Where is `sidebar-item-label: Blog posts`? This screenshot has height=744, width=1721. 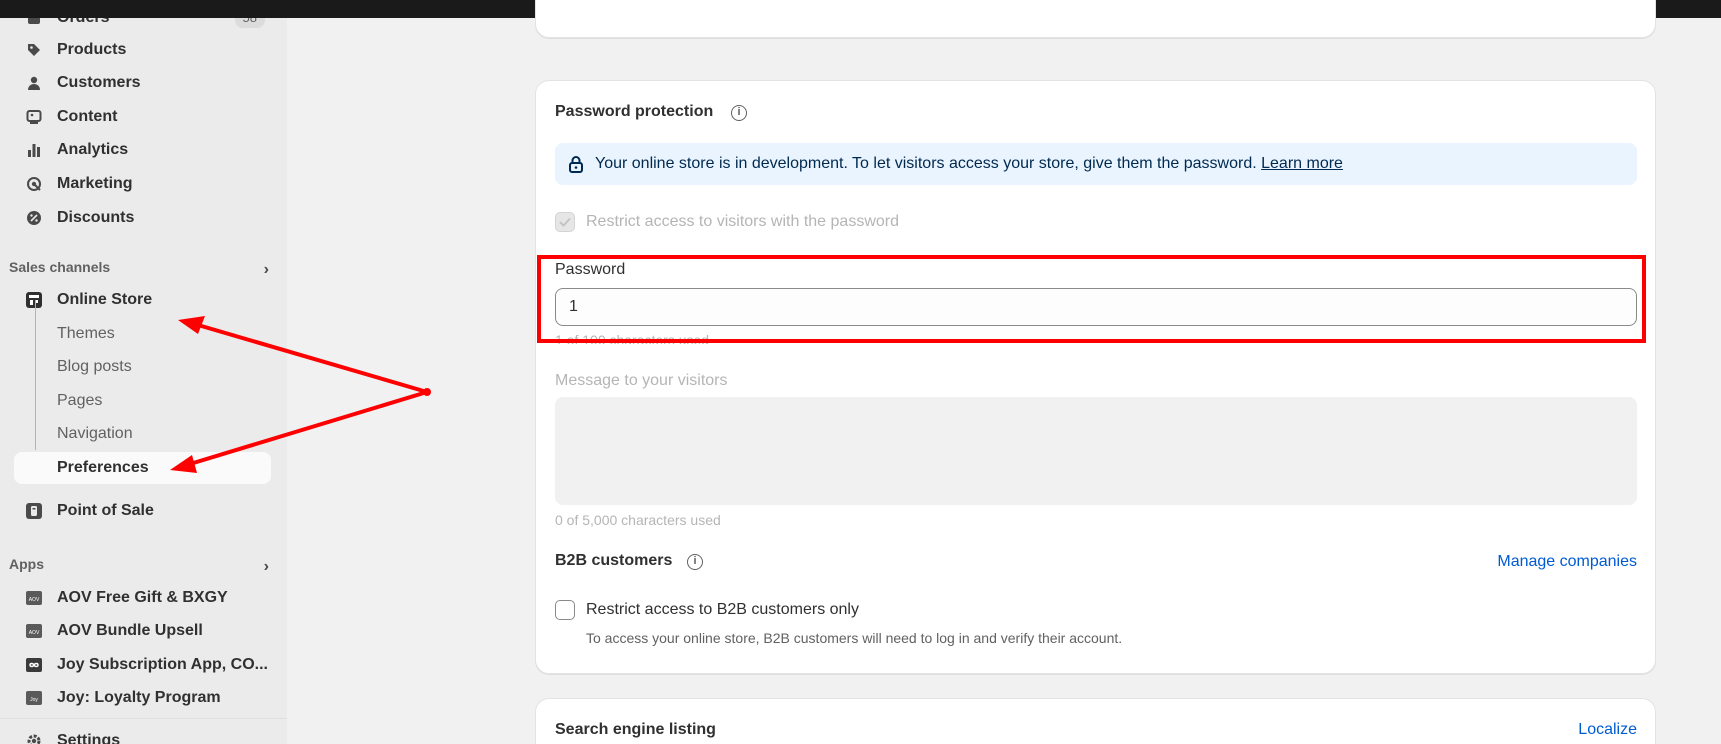
sidebar-item-label: Blog posts is located at coordinates (94, 366).